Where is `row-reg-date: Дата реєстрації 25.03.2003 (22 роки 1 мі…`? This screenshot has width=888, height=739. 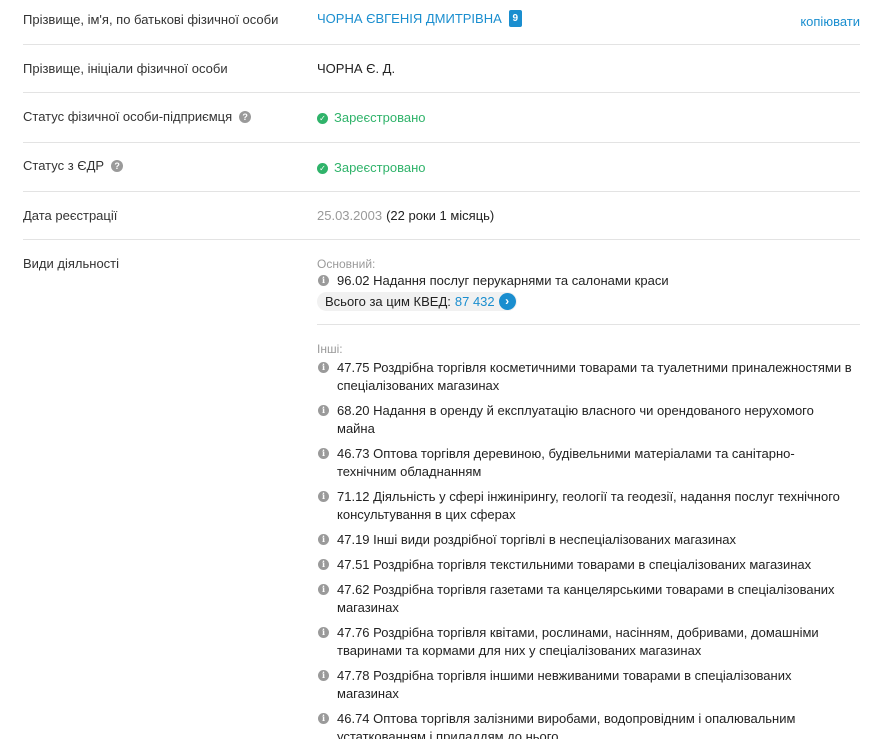
row-reg-date: Дата реєстрації 25.03.2003 (22 роки 1 мі… is located at coordinates (441, 216).